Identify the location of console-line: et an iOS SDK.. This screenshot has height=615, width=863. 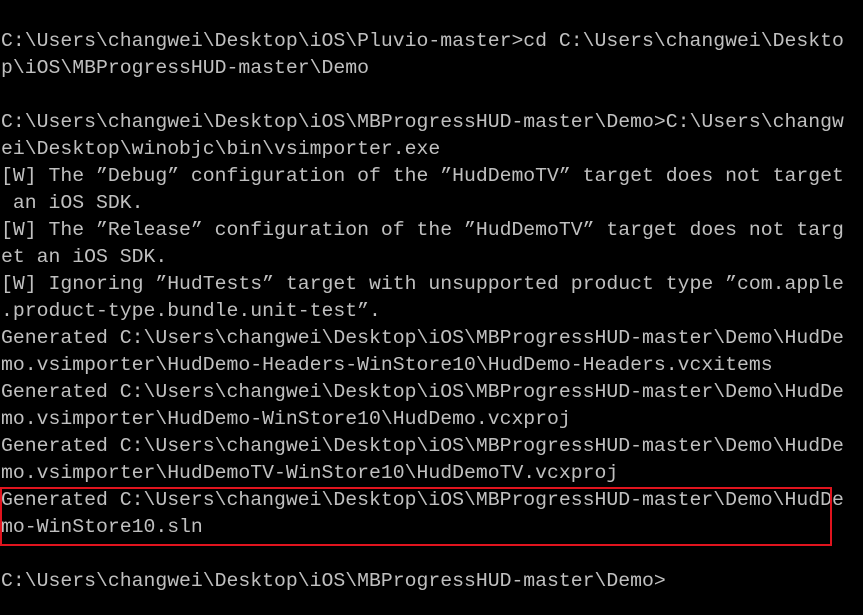
(84, 257).